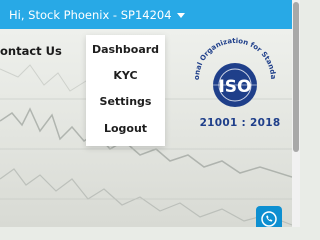 Image resolution: width=320 pixels, height=240 pixels. I want to click on iso-standard-number: 21001 : 2018, so click(240, 123).